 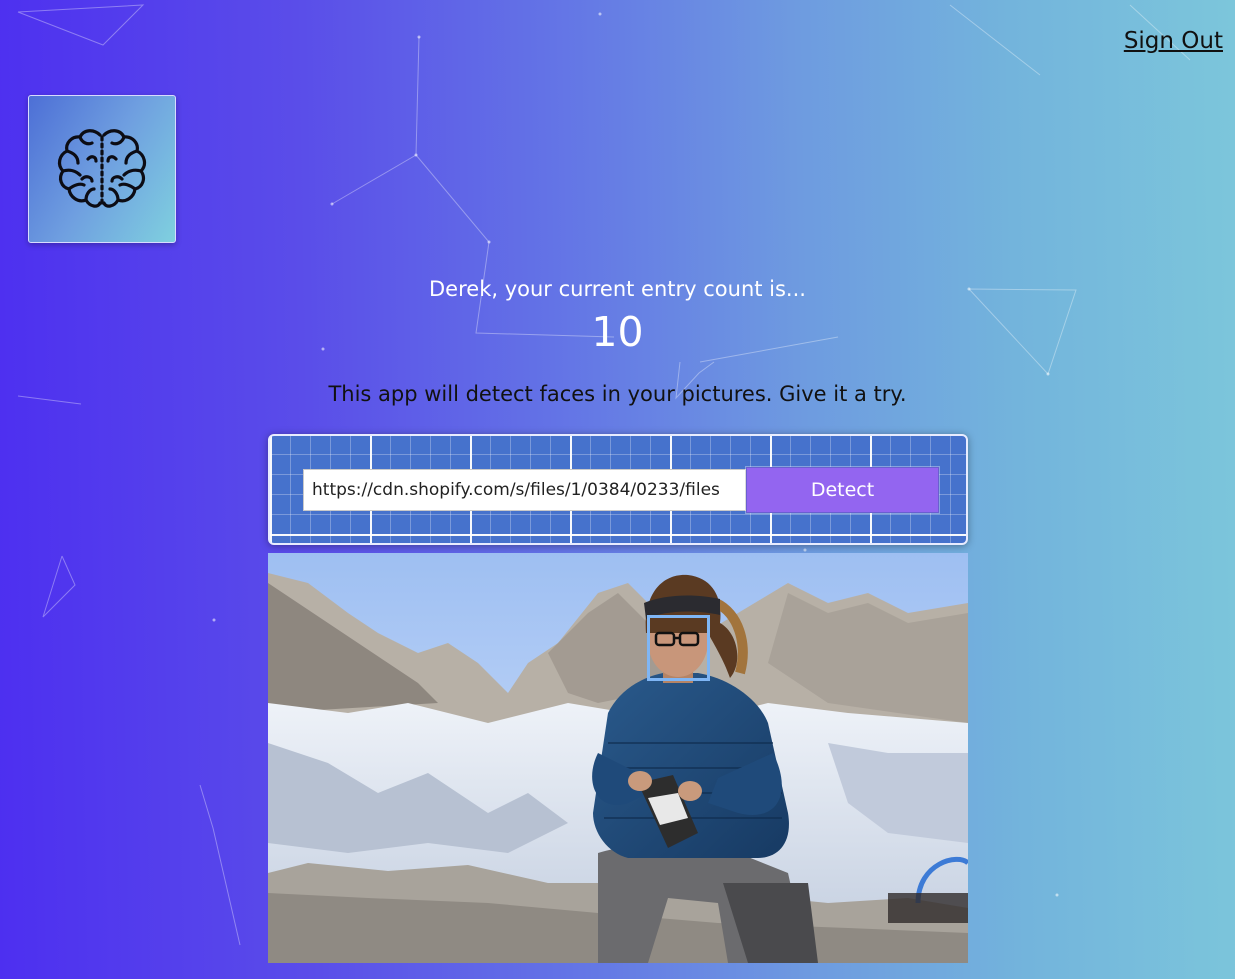 I want to click on face-bounding-box, so click(x=678, y=648).